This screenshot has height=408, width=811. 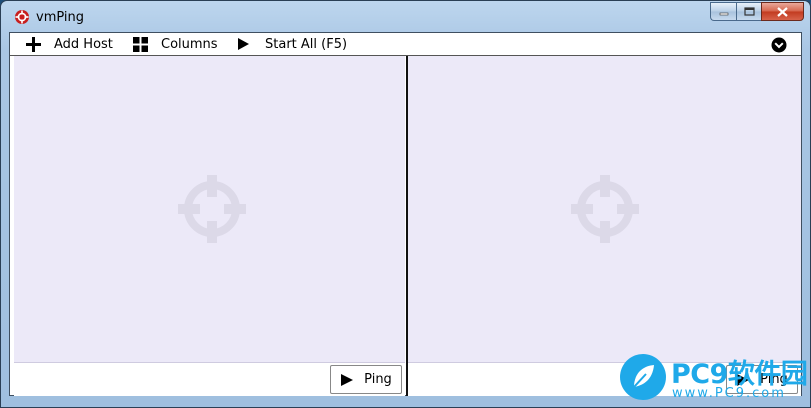 What do you see at coordinates (405, 17) in the screenshot?
I see `title-bar: vmPing` at bounding box center [405, 17].